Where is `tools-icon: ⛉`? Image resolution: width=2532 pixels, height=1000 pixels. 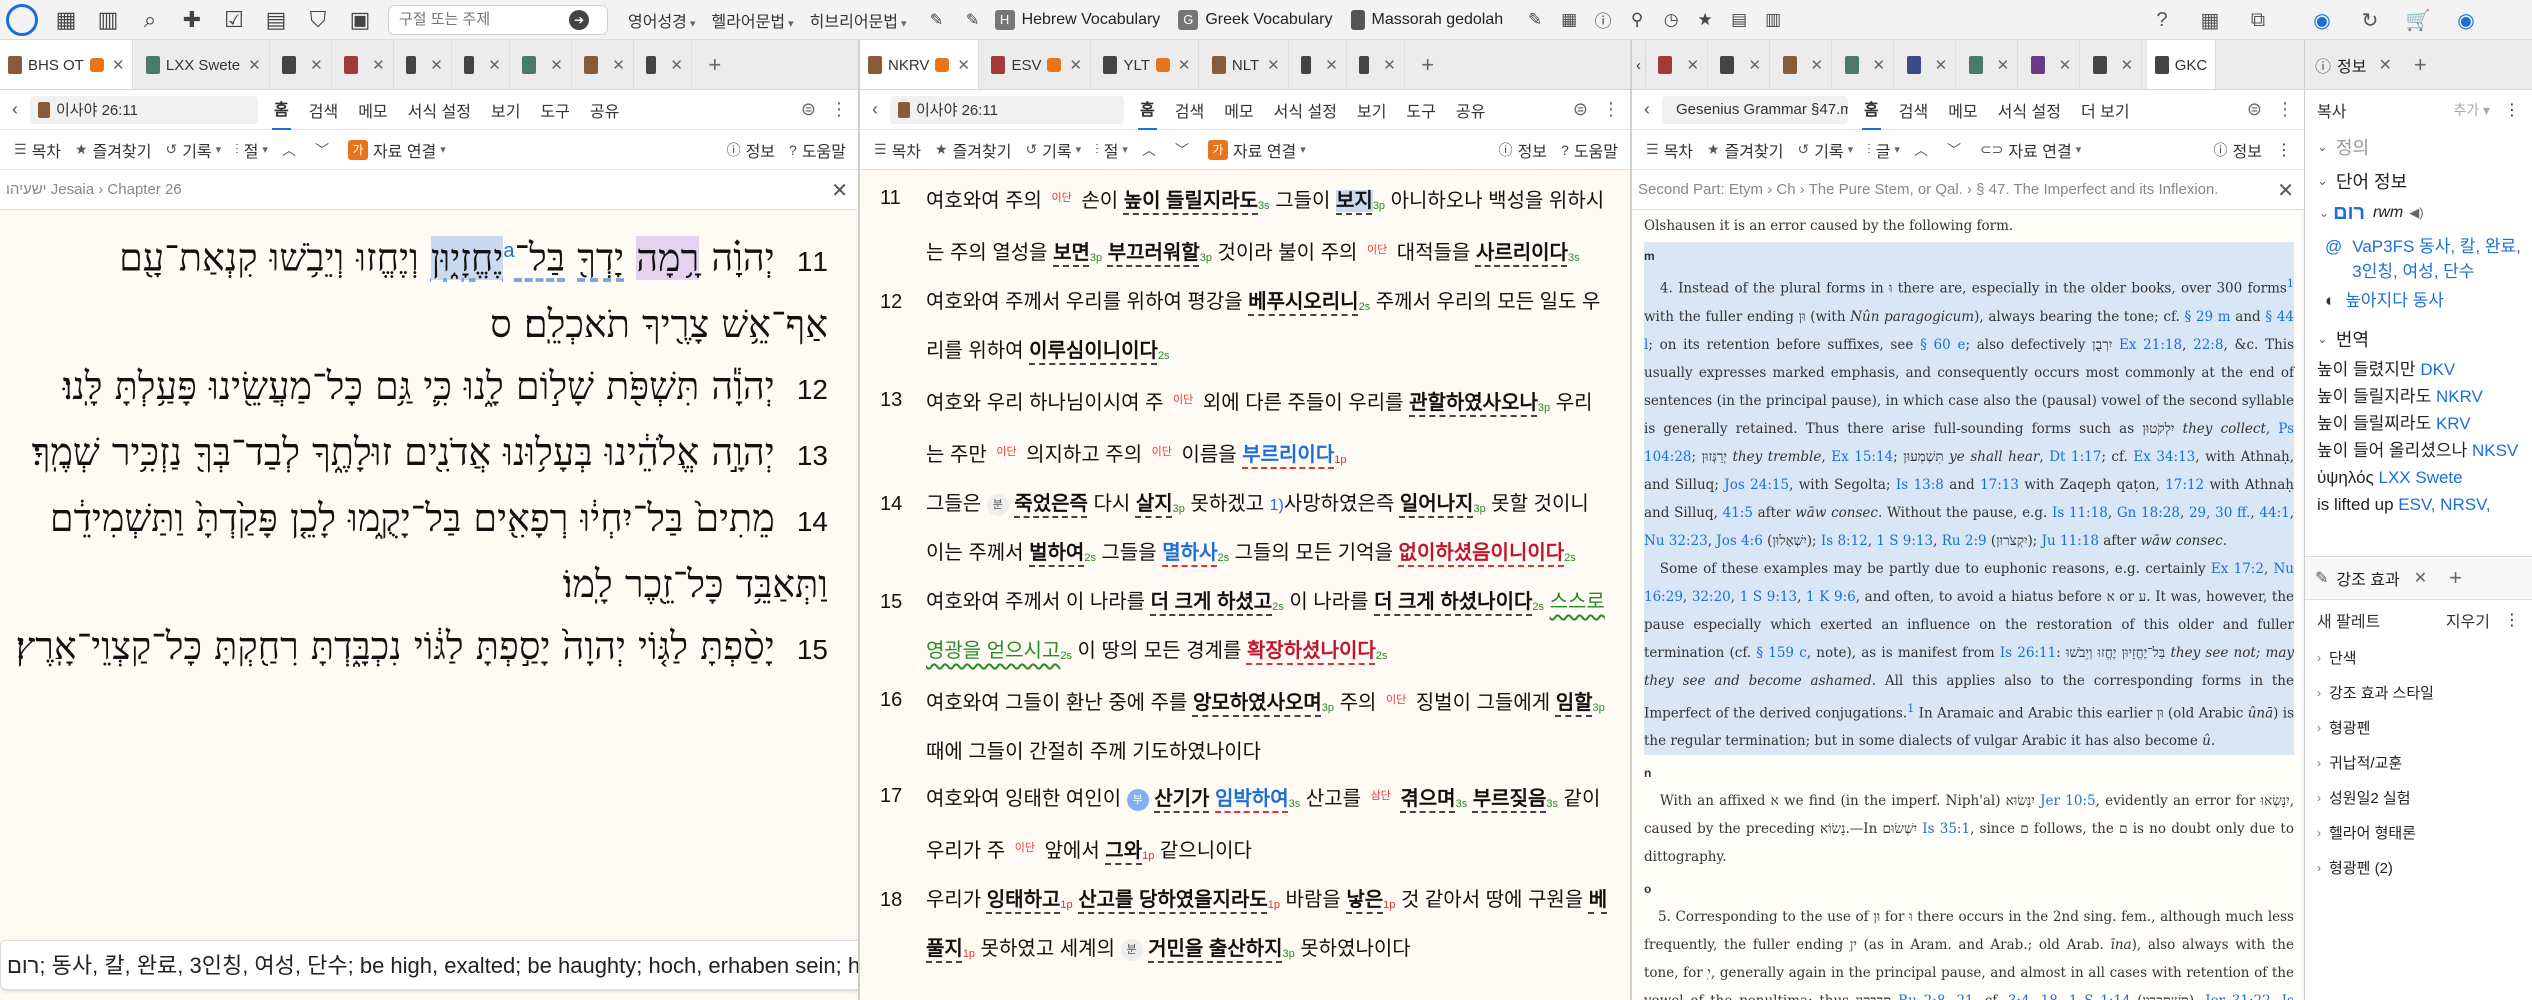
tools-icon: ⛉ is located at coordinates (318, 20).